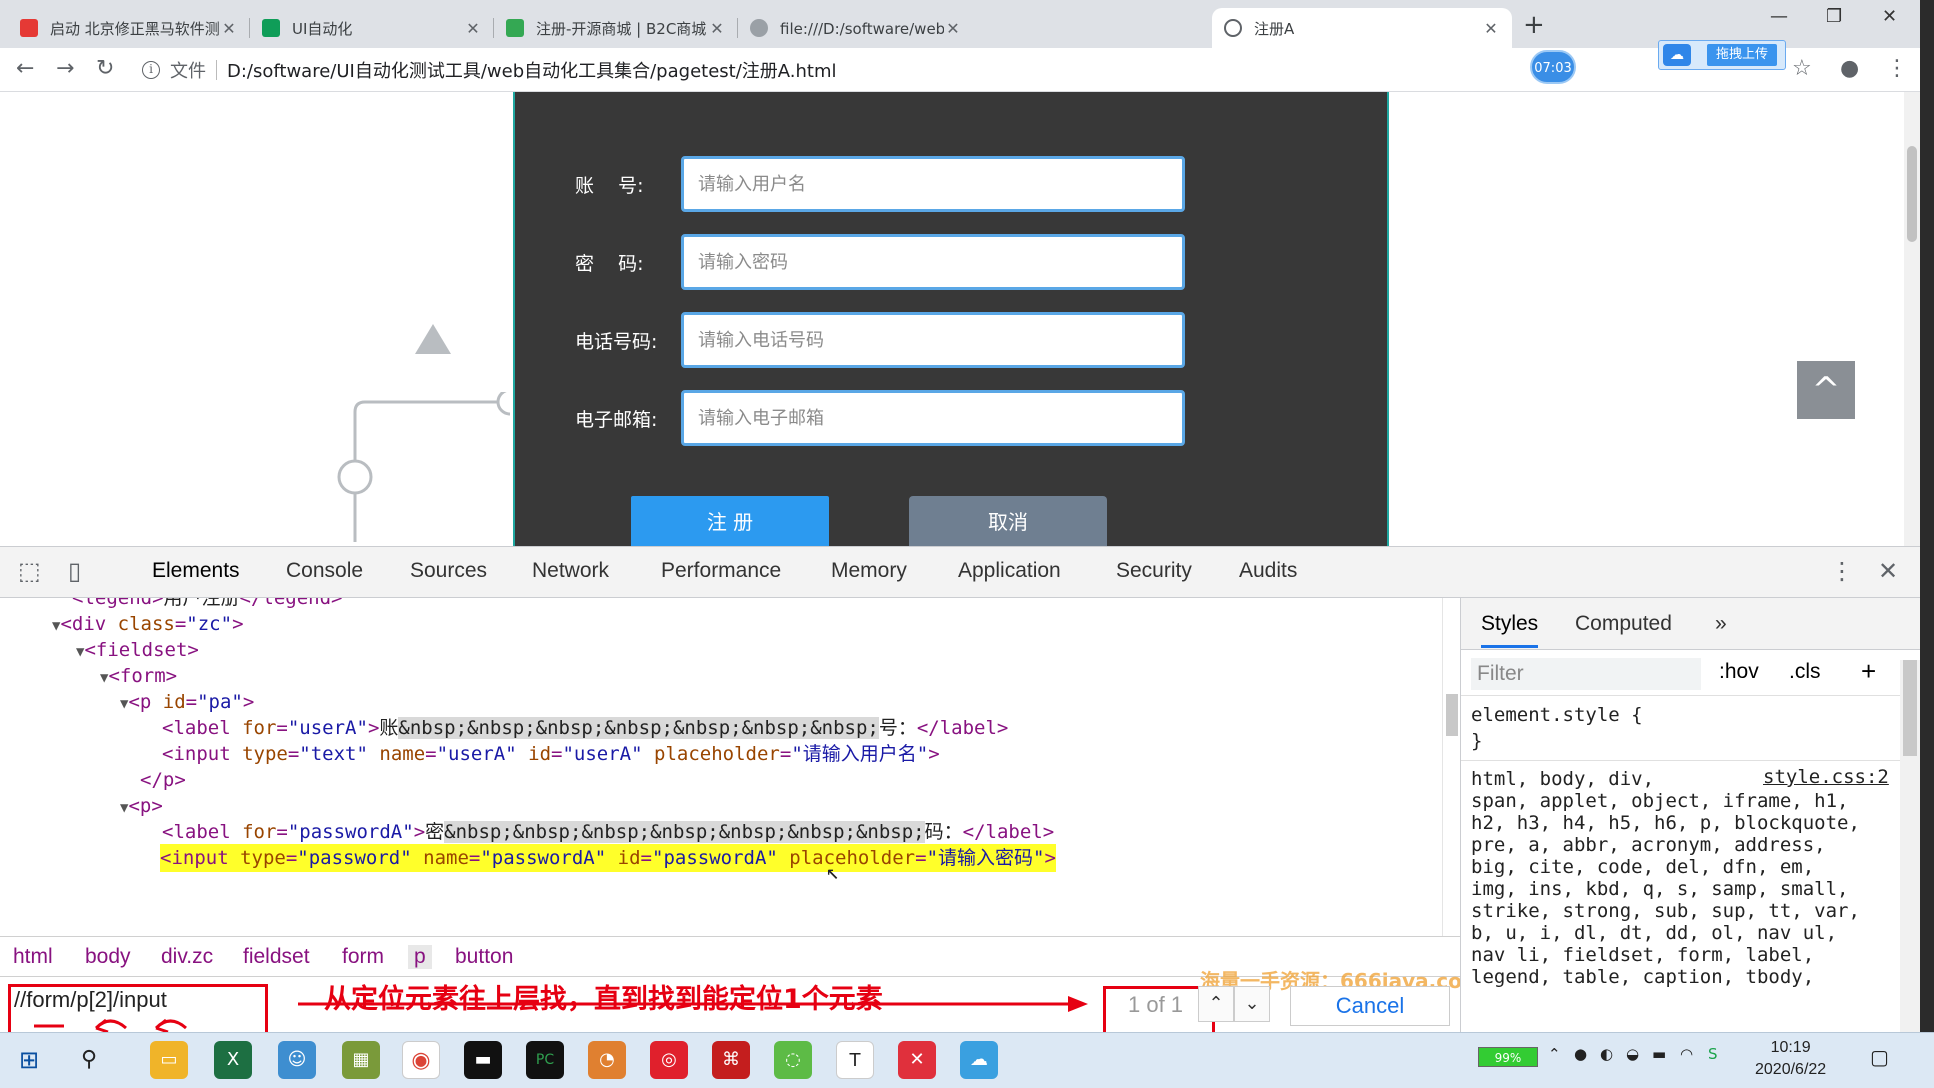 The width and height of the screenshot is (1934, 1088). I want to click on more-tabs-icon: », so click(1721, 624).